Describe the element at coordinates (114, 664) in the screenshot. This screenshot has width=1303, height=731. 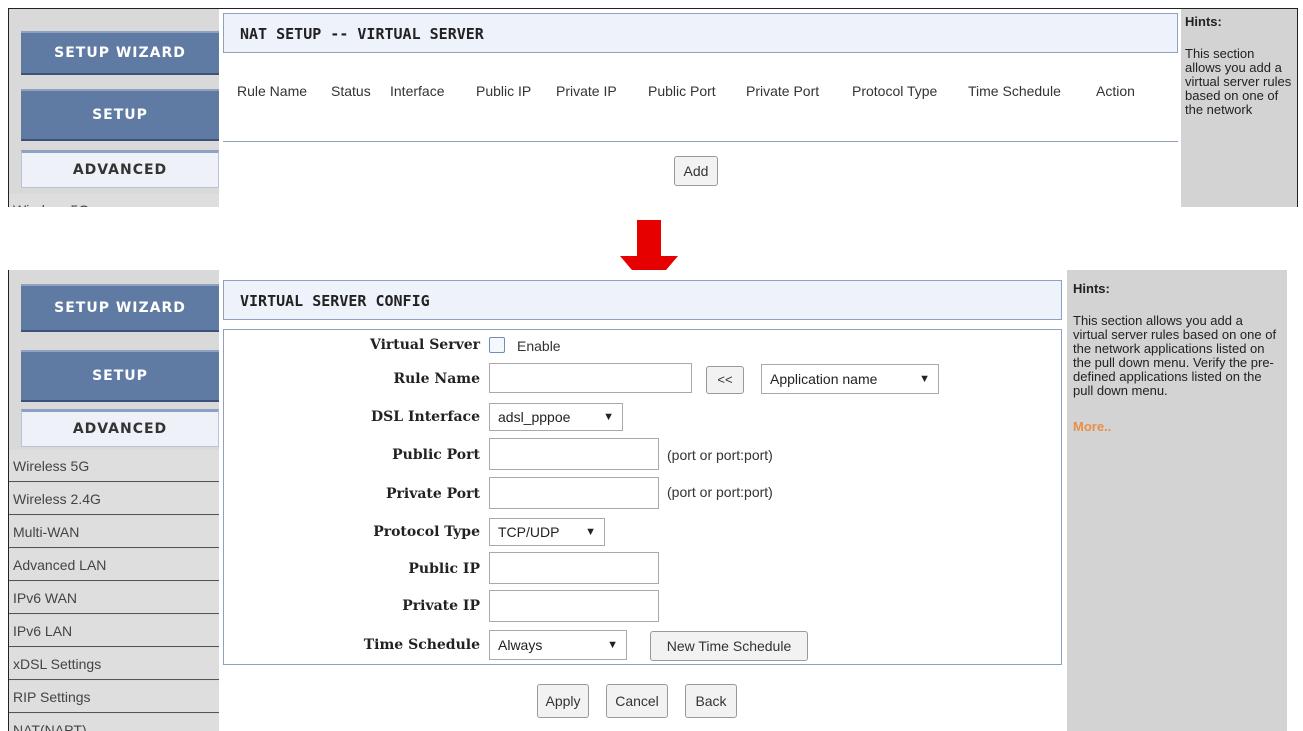
I see `sidebar-item-xdsl-settings: xDSL Settings` at that location.